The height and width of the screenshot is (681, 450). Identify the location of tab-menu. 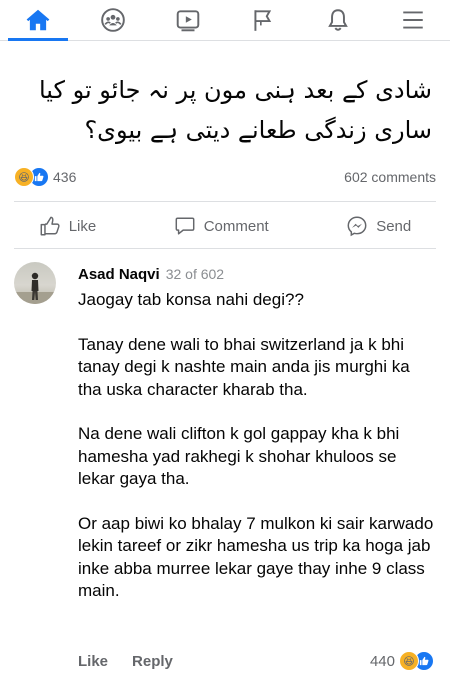
(413, 20).